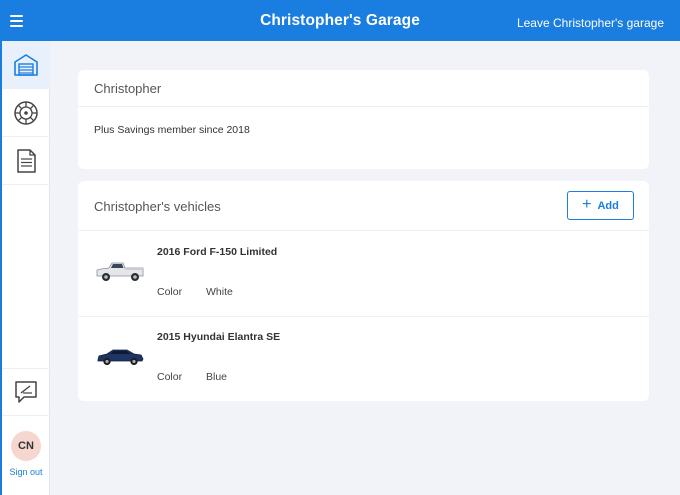 Image resolution: width=680 pixels, height=495 pixels. I want to click on sidebar-item-garage, so click(26, 65).